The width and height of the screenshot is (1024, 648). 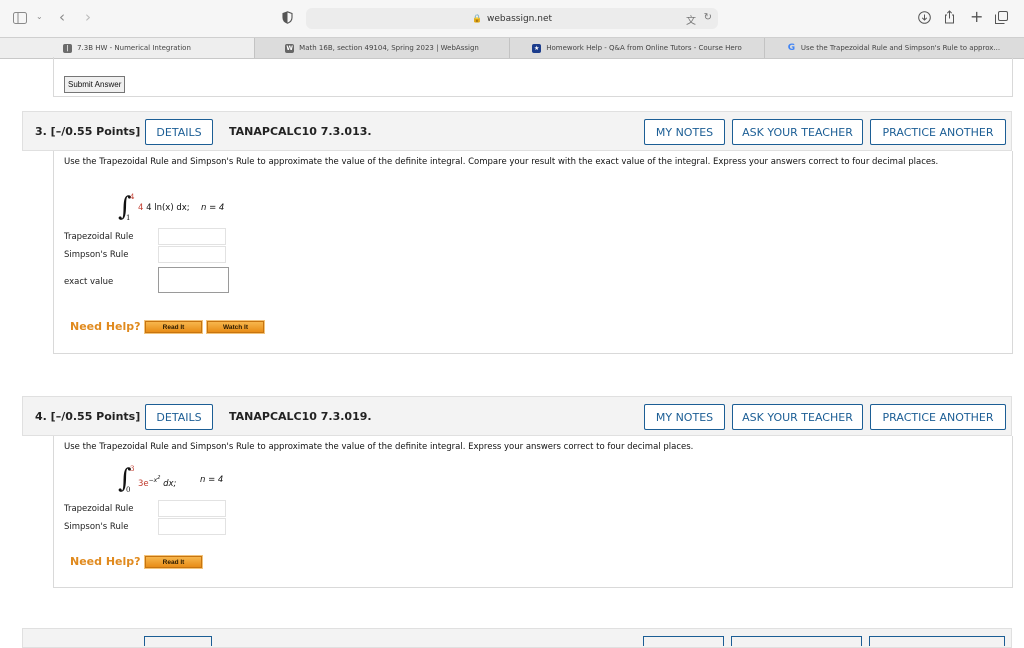 I want to click on coursehero-icon: ★, so click(x=537, y=48).